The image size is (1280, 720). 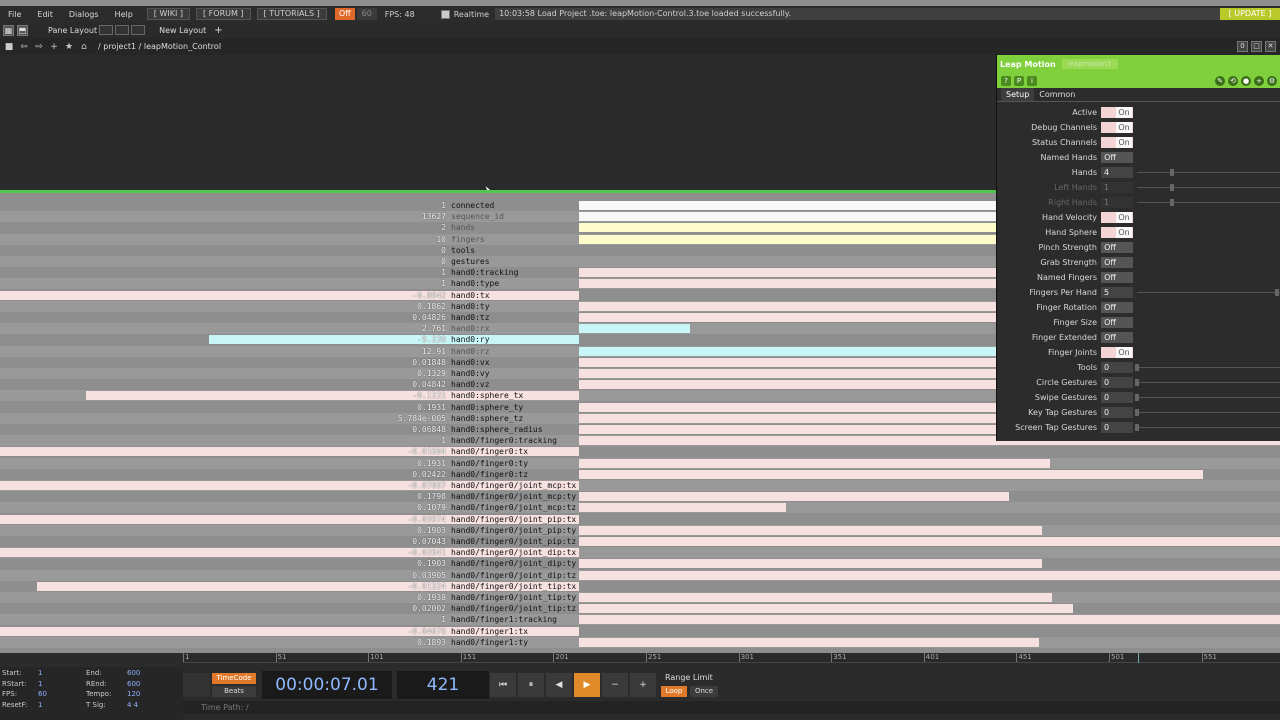 I want to click on menu-file: File, so click(x=14, y=14).